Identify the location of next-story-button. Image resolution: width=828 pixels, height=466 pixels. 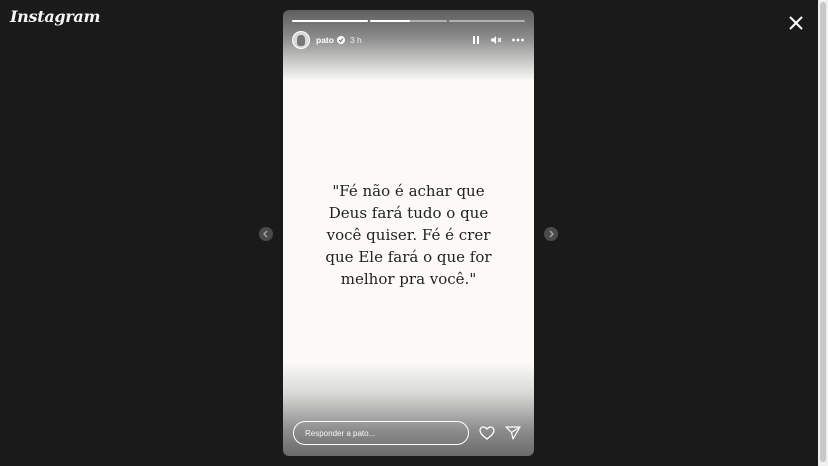
(551, 234).